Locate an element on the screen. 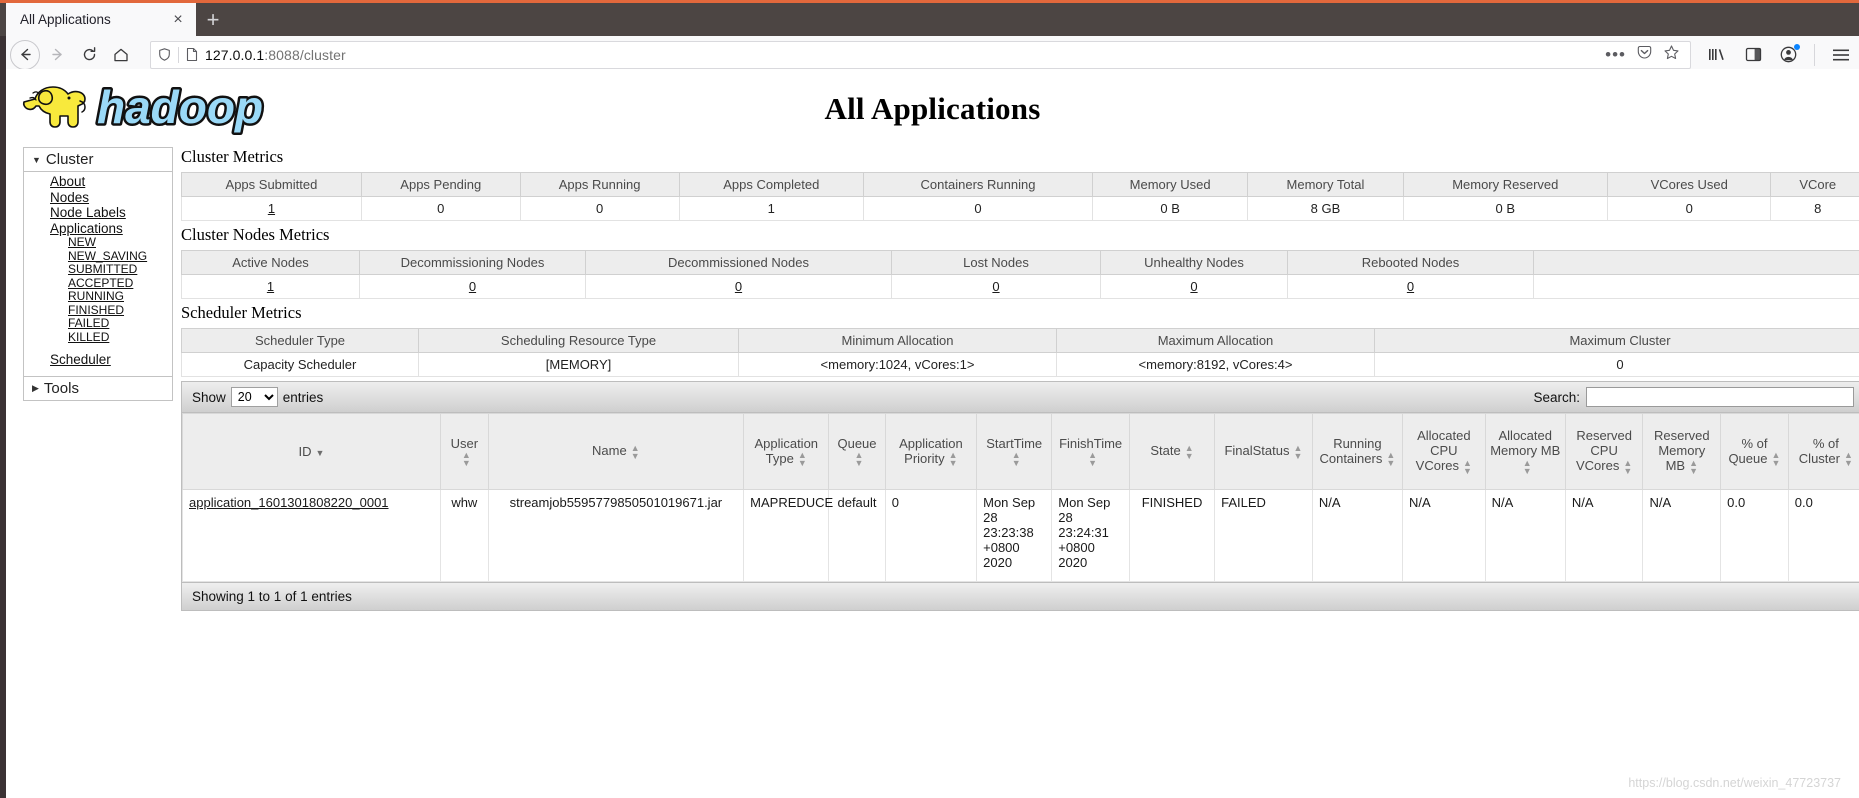  table-row: 1 0 0 1 0 0 B 8 GB 0 B 0 8 is located at coordinates (1020, 208).